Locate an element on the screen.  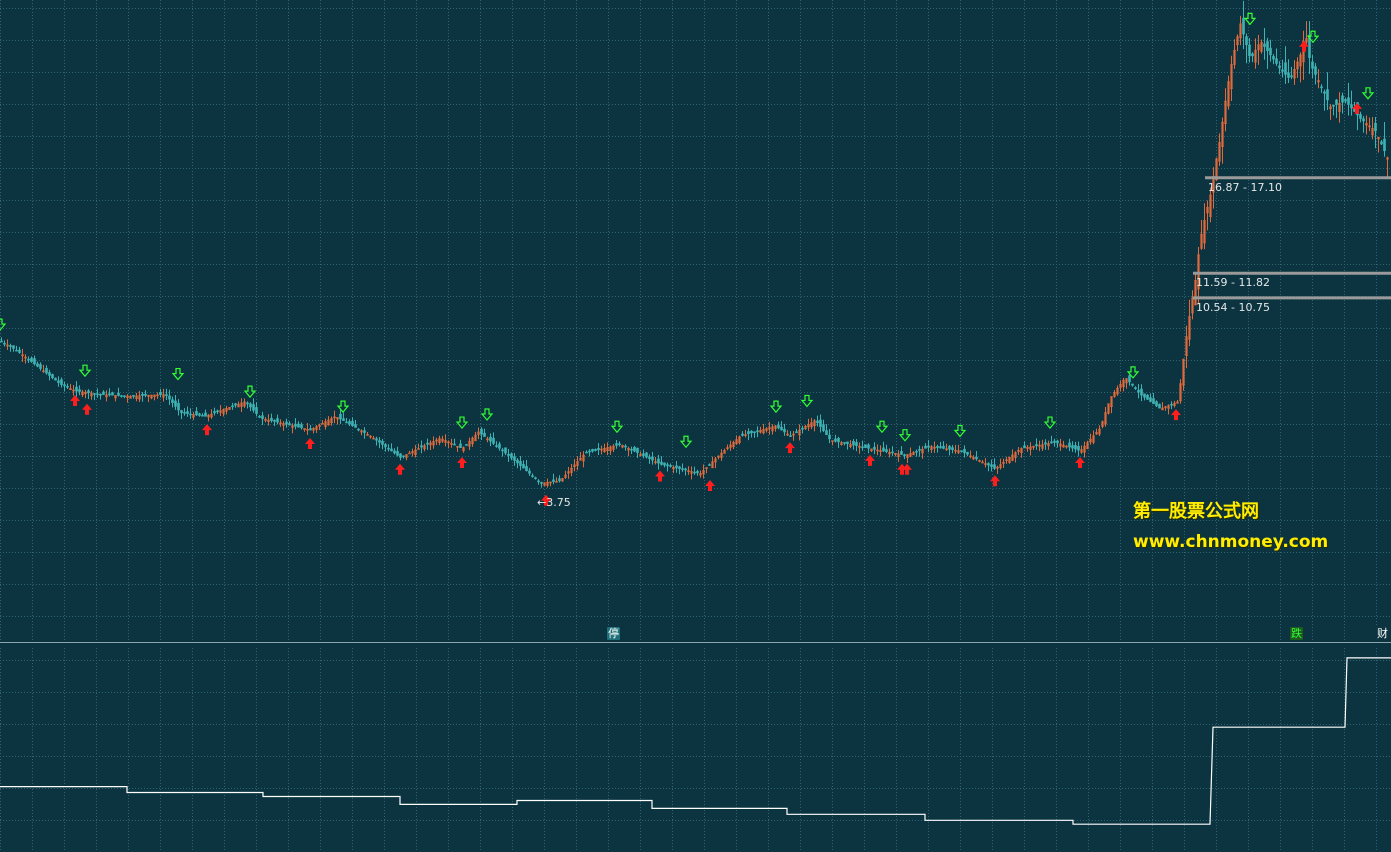
fall-marker: 跌 is located at coordinates (1296, 633).